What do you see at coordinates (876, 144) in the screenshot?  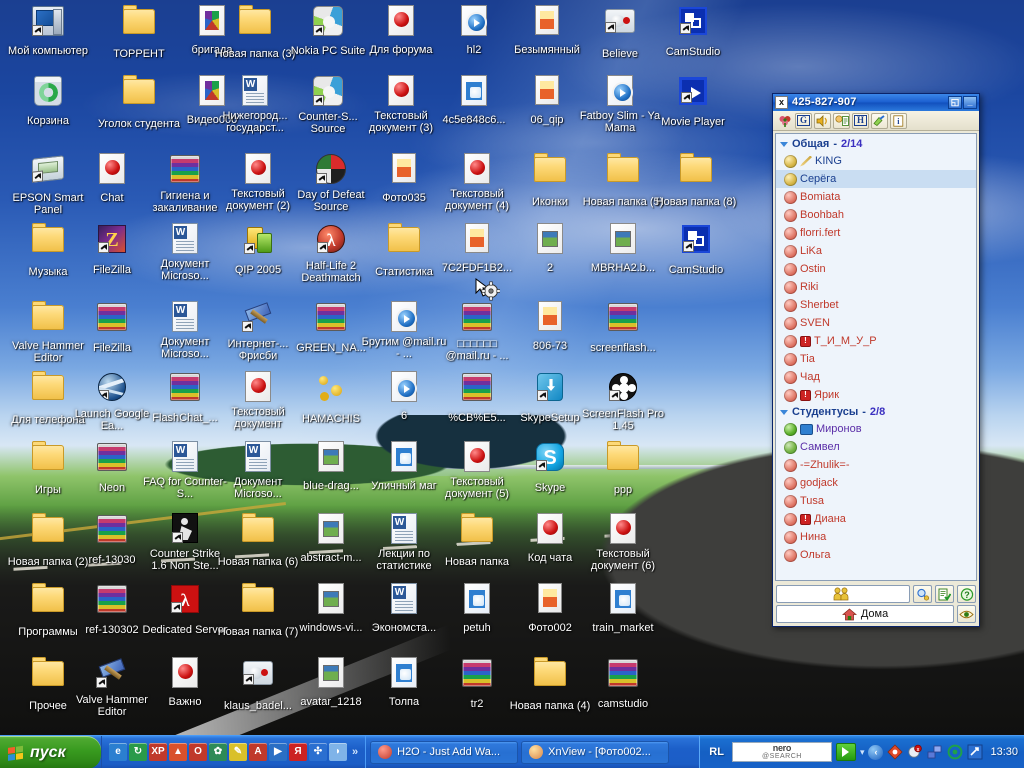 I see `chat-group-header: Общая -2/14` at bounding box center [876, 144].